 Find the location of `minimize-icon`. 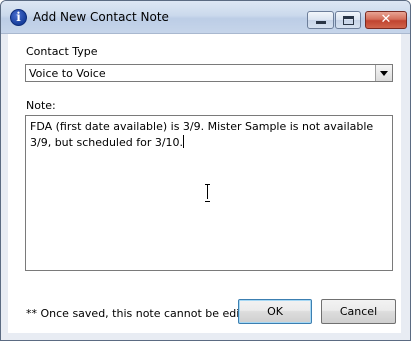

minimize-icon is located at coordinates (321, 22).